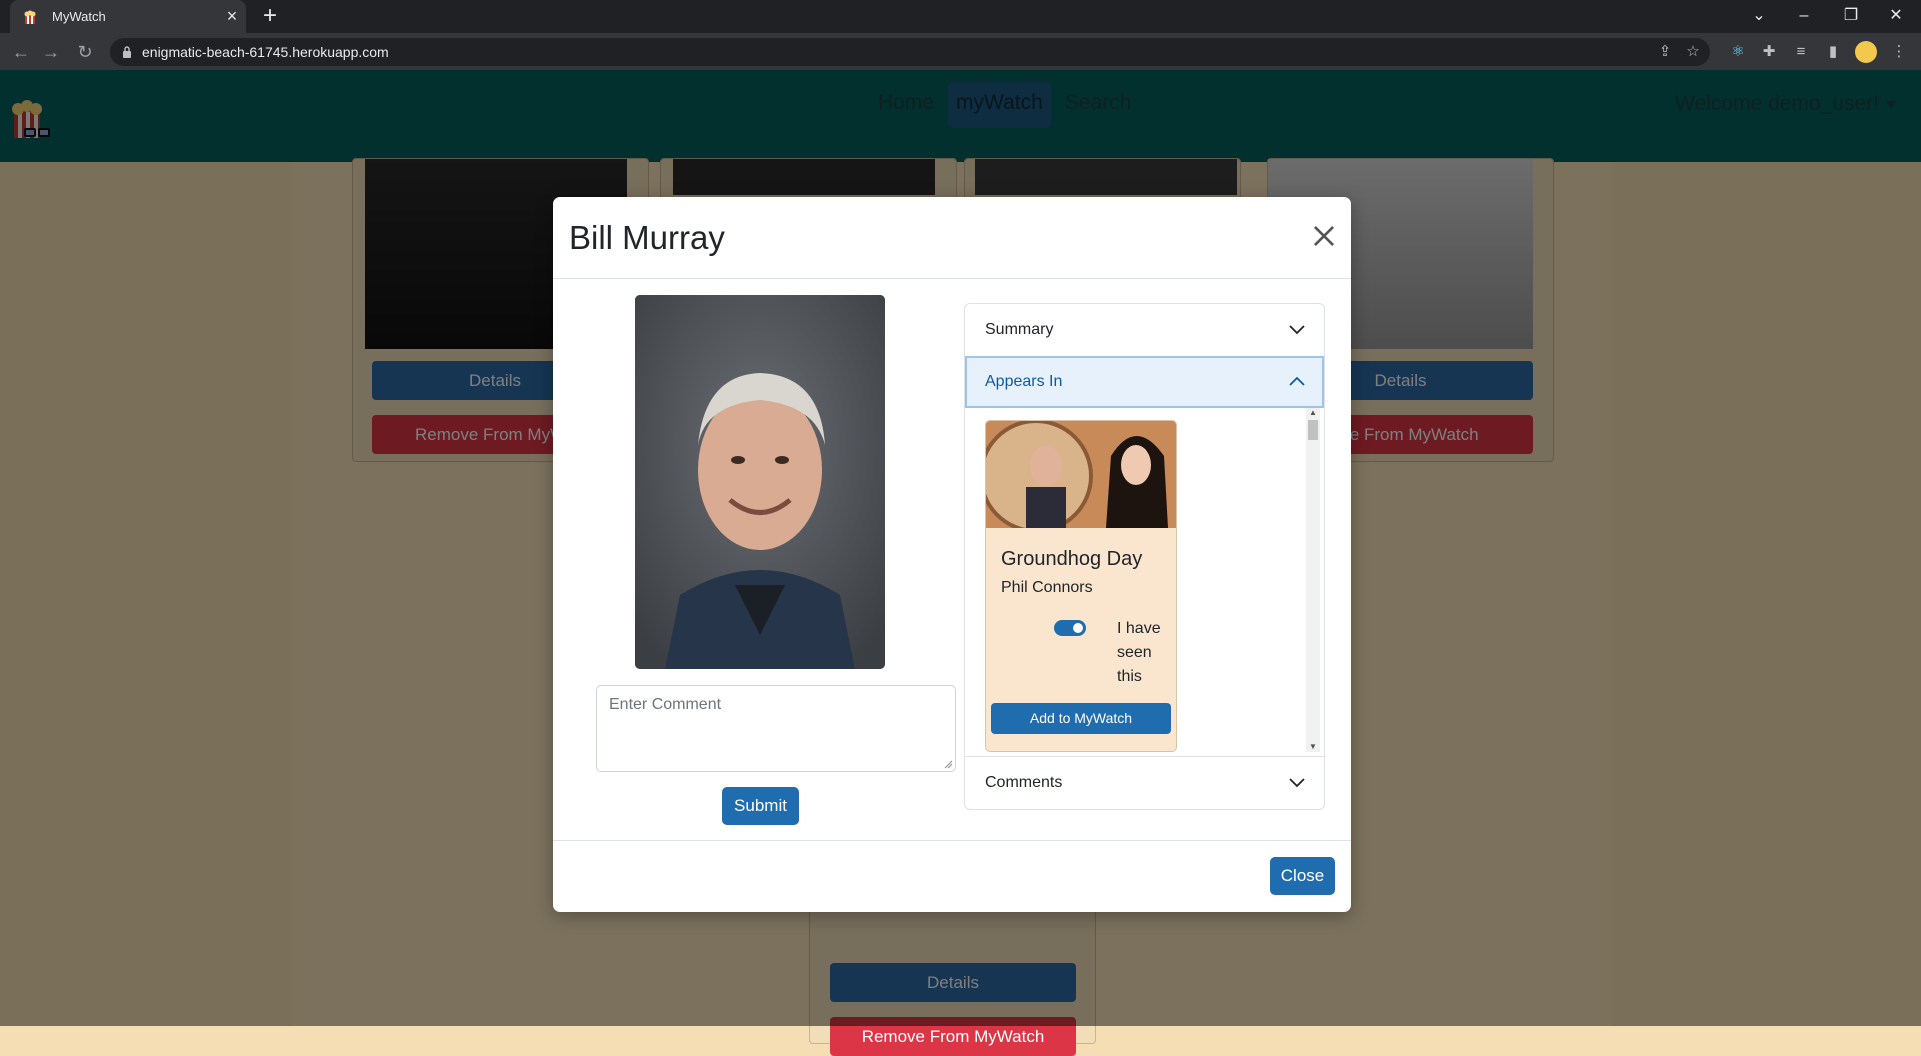 The image size is (1921, 1056). Describe the element at coordinates (1313, 580) in the screenshot. I see `panel-scrollbar: ▲ ▼` at that location.